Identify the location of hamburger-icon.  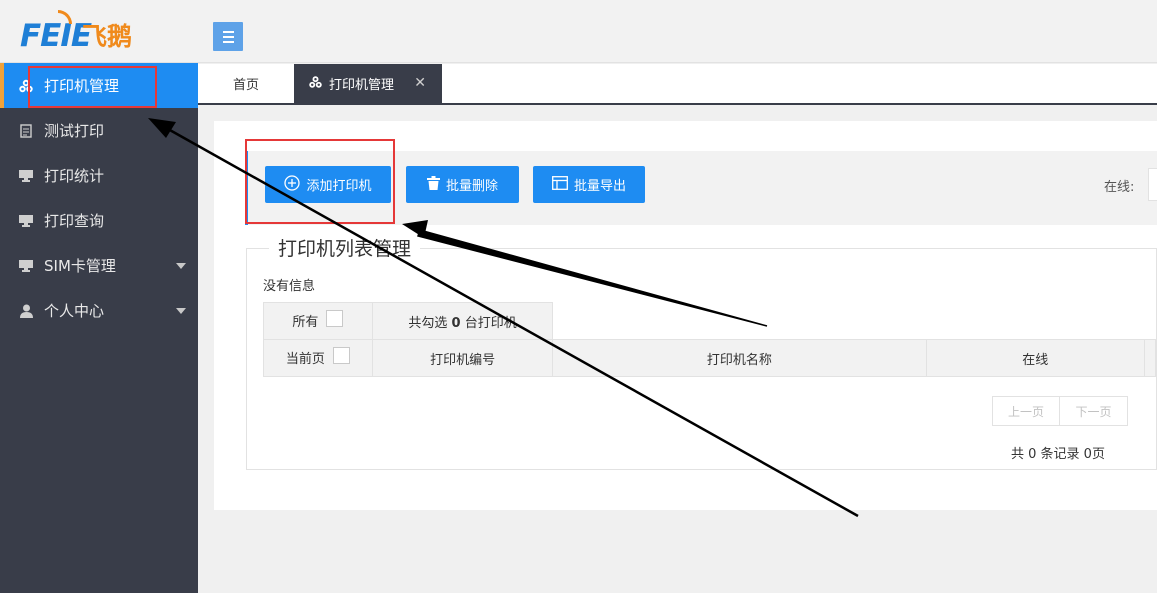
(228, 31).